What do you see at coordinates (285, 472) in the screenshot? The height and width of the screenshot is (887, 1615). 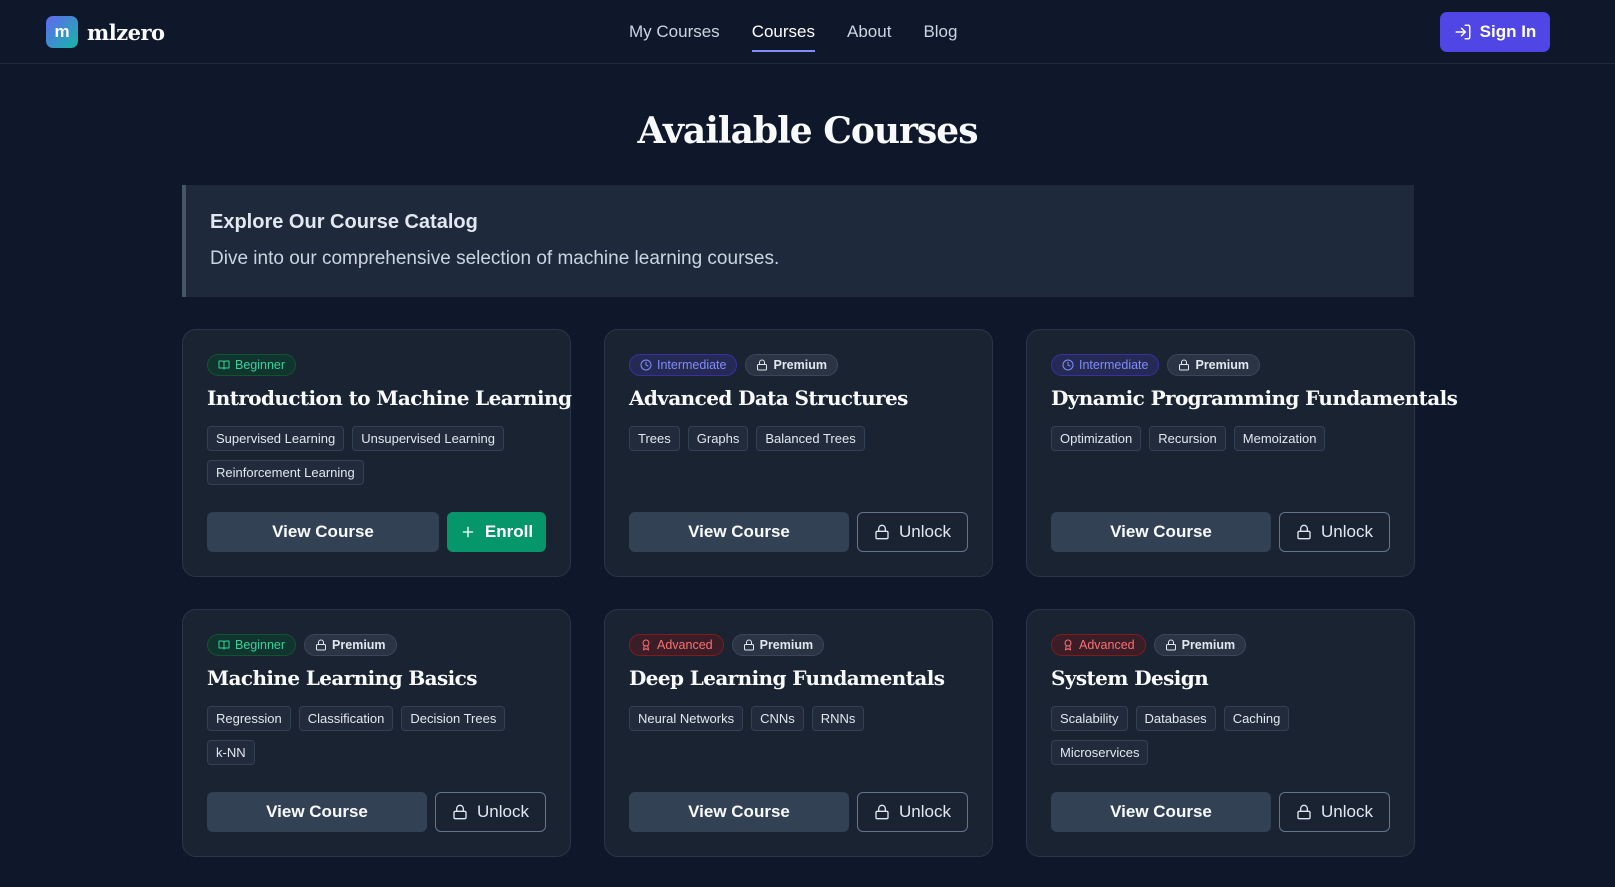 I see `topic-tag: Reinforcement Learning` at bounding box center [285, 472].